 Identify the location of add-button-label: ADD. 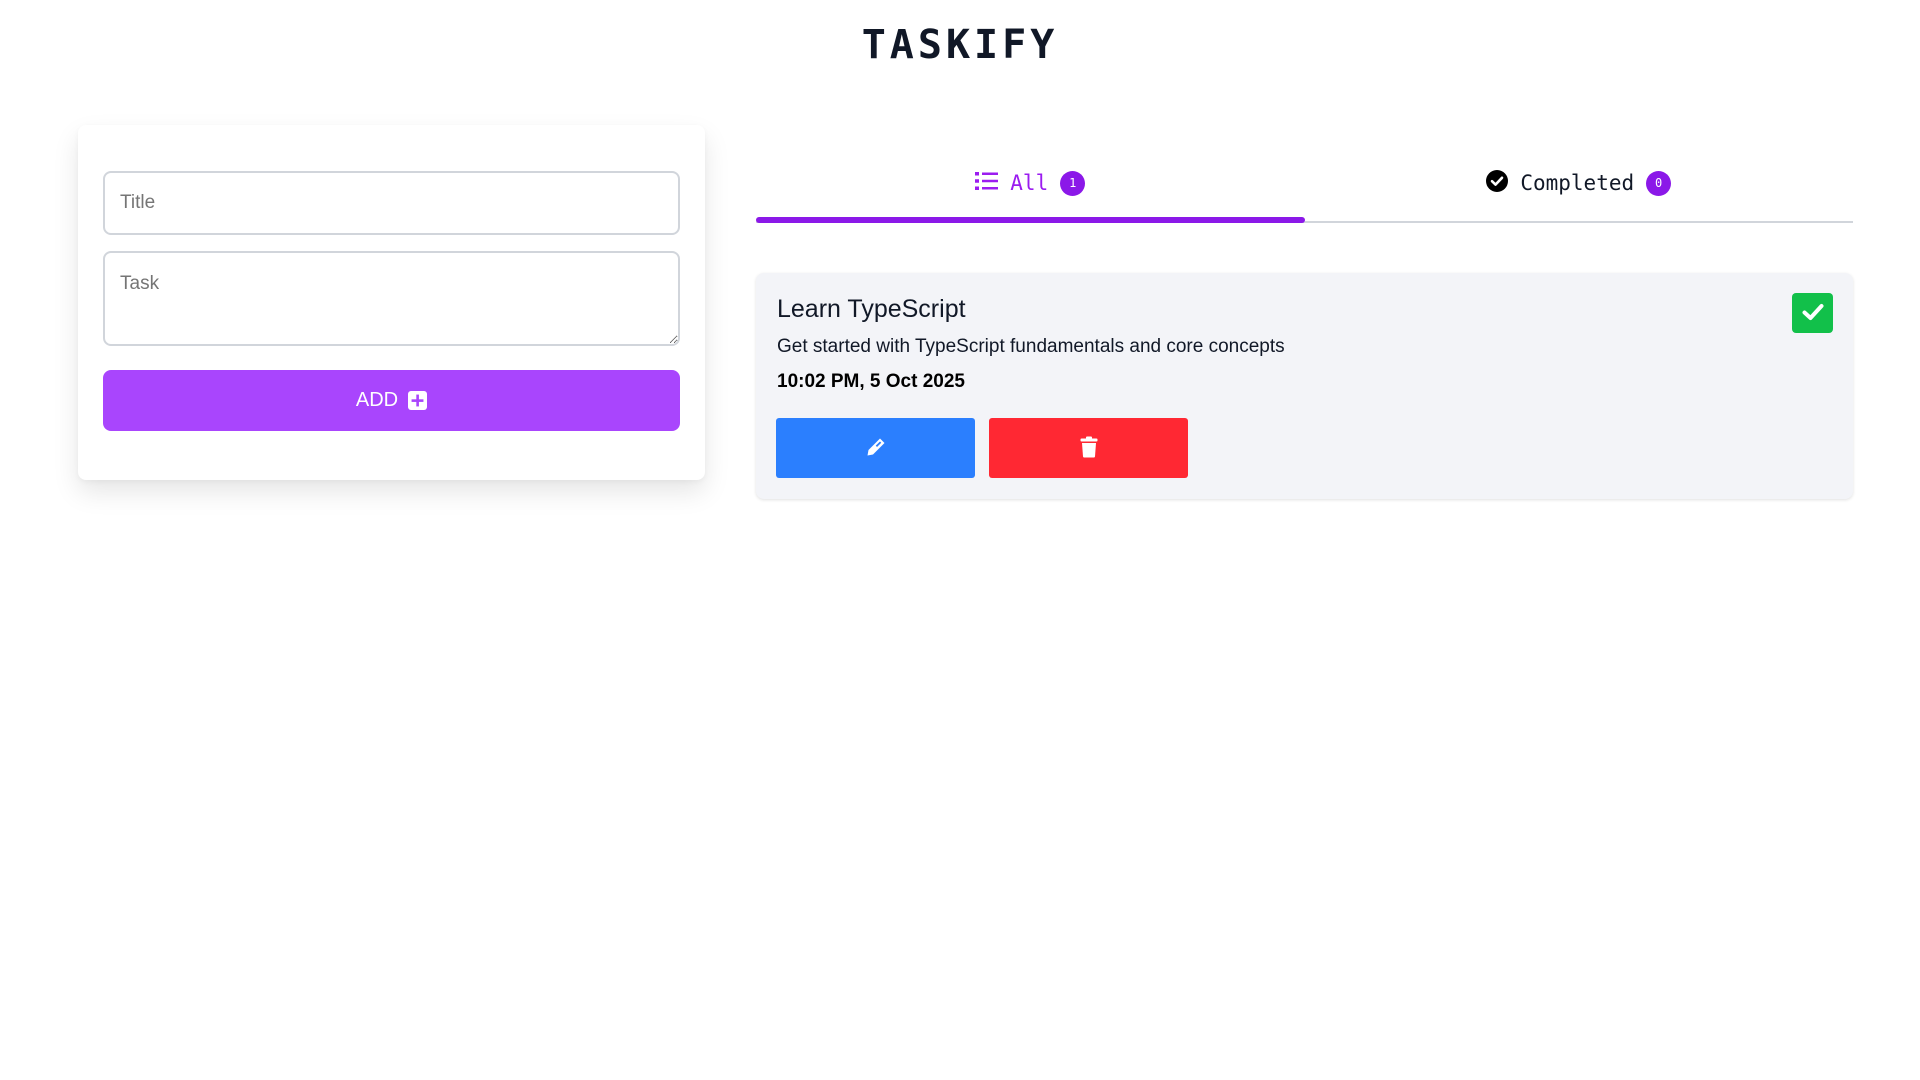
(377, 400).